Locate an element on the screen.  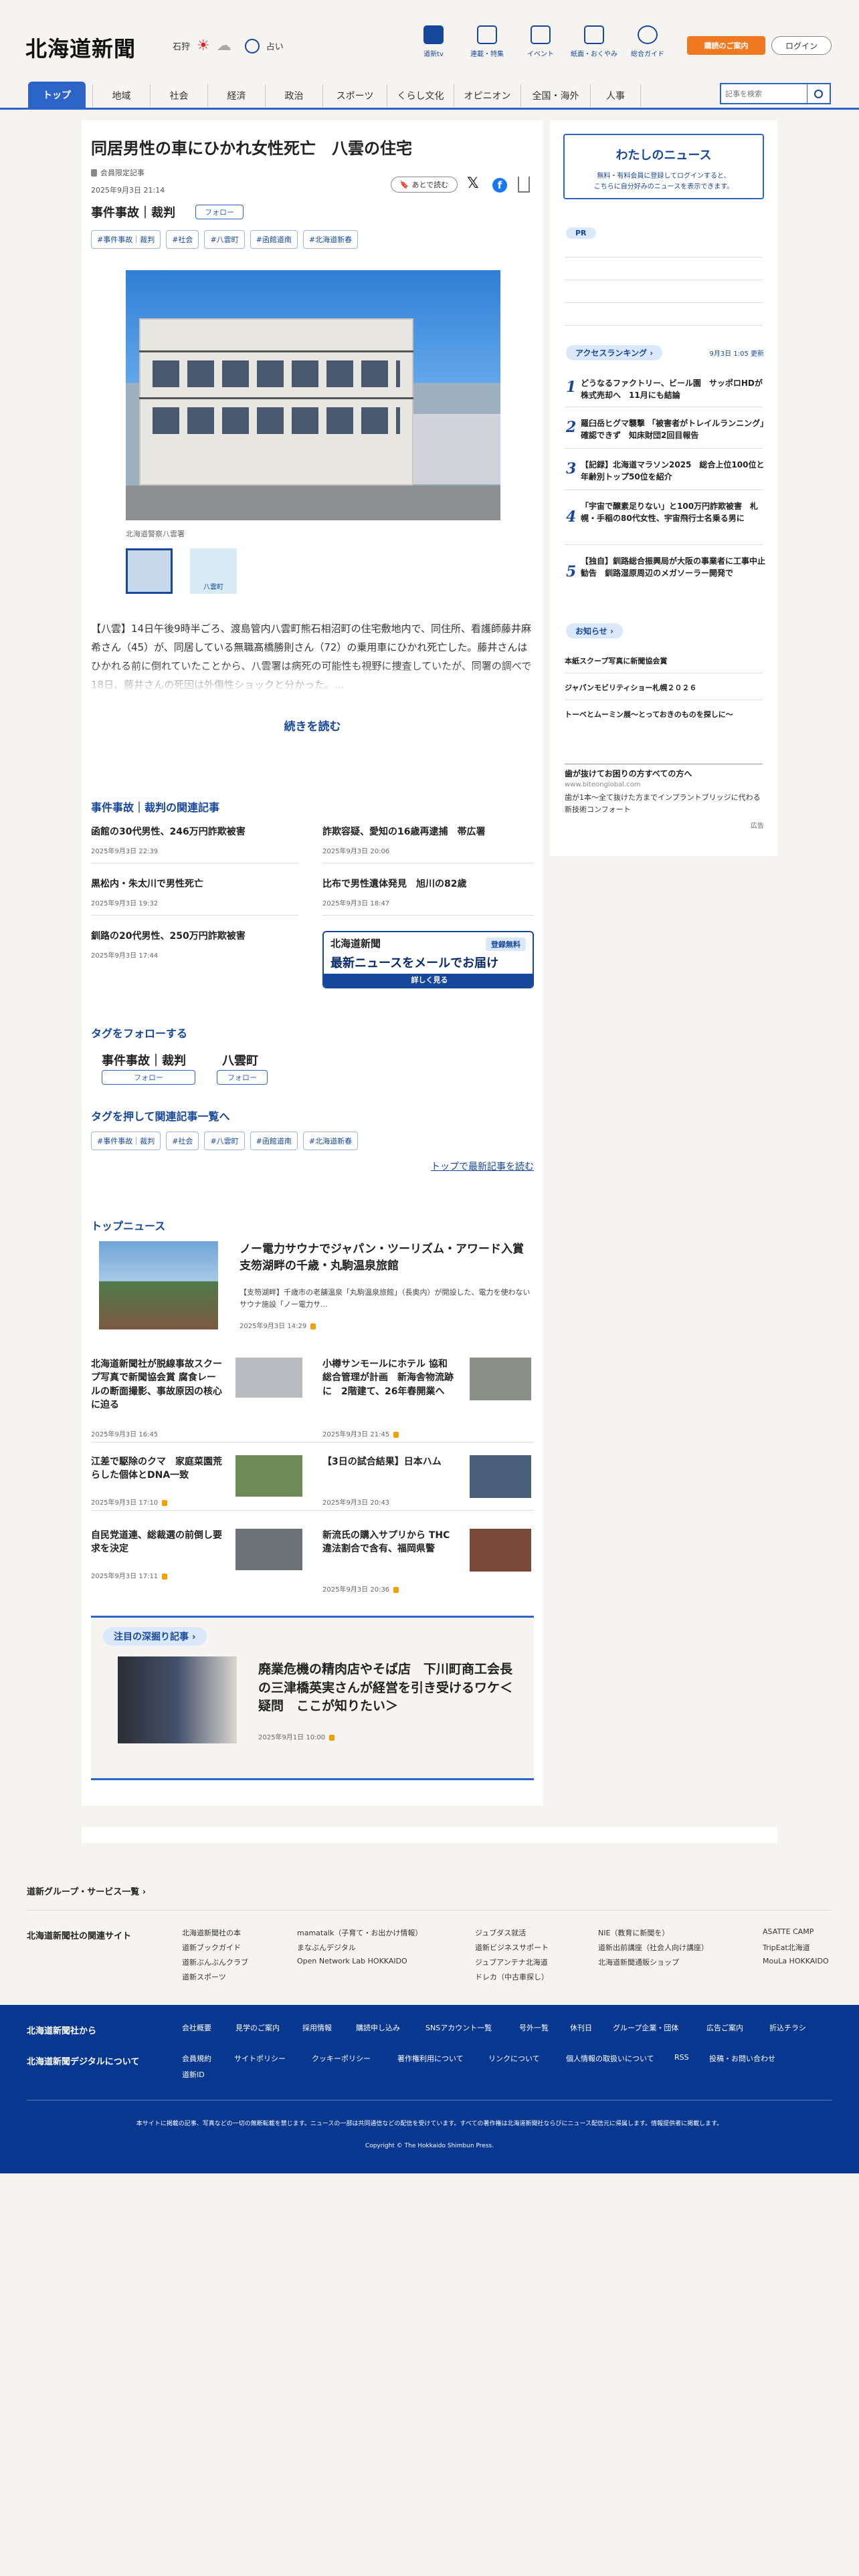
footer-link: 会員規約 is located at coordinates (196, 2058).